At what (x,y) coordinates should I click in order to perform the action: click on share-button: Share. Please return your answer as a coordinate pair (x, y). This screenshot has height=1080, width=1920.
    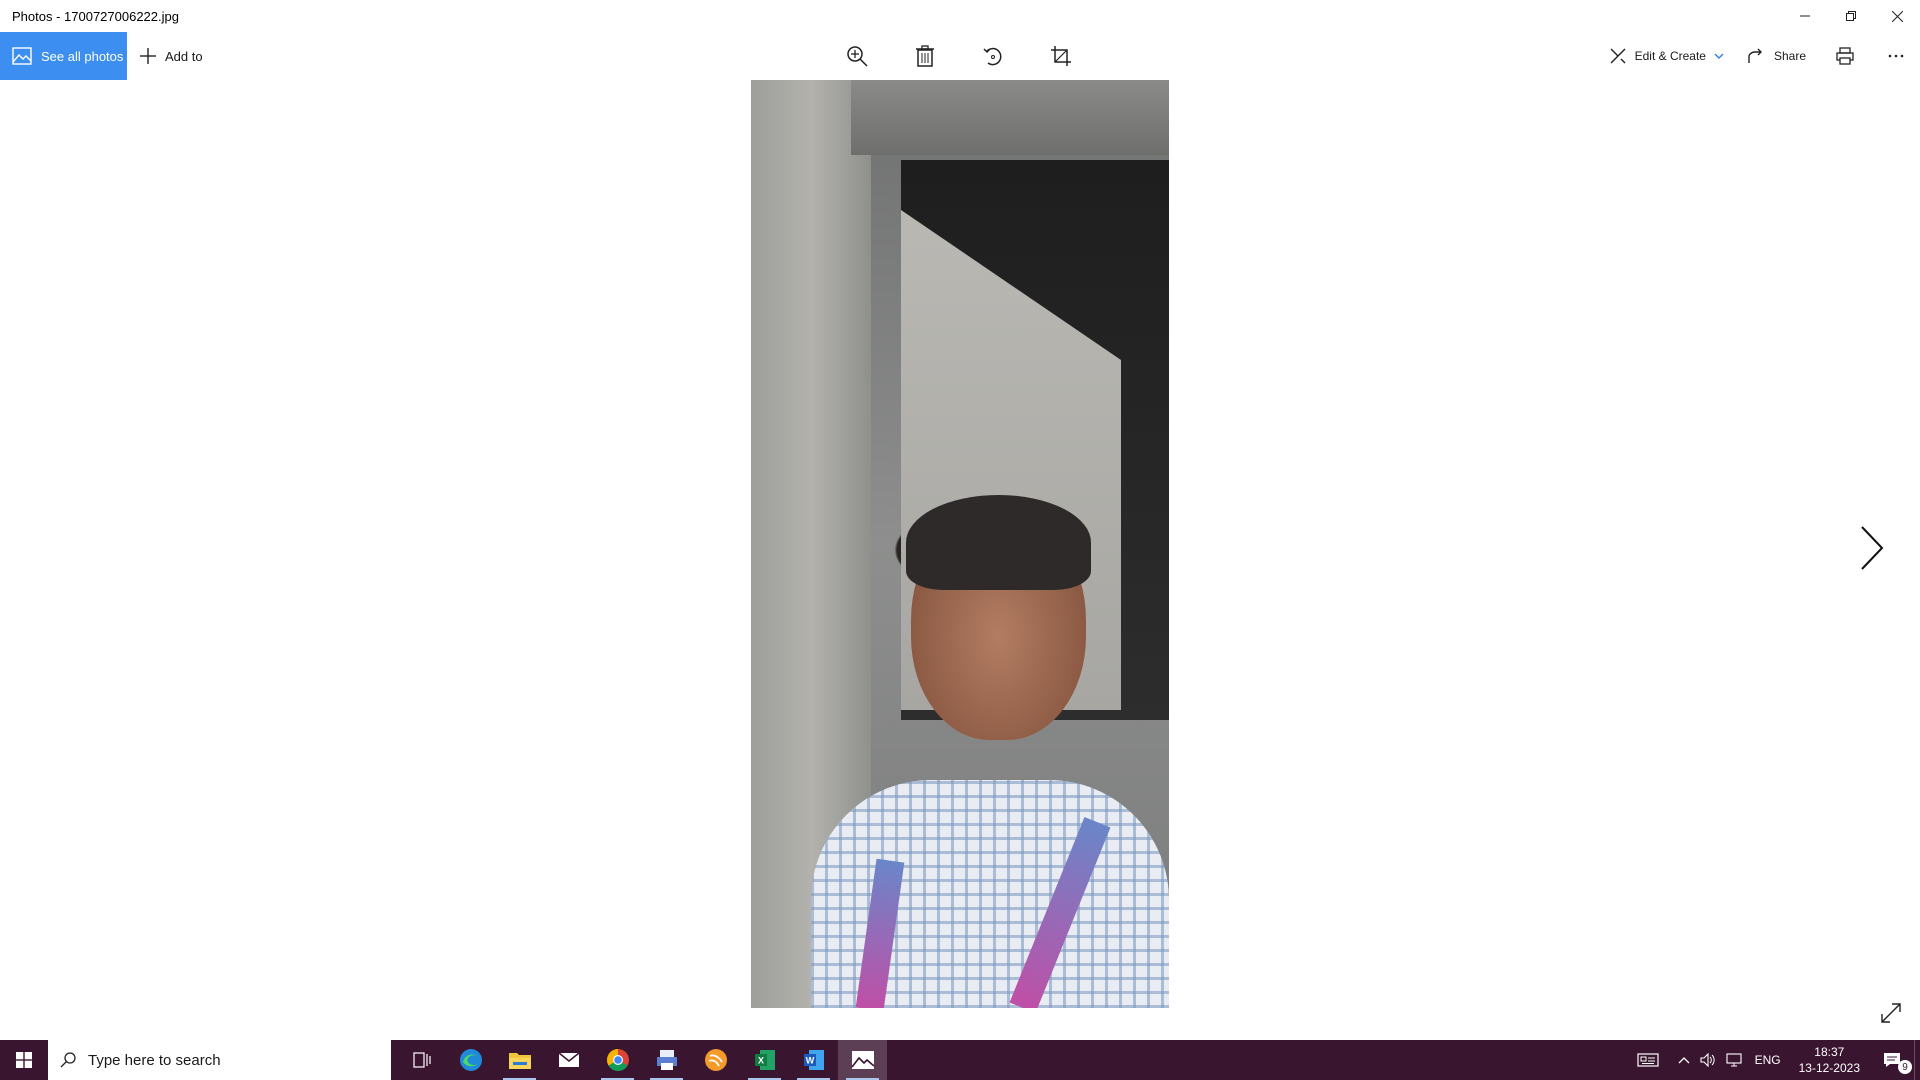
    Looking at the image, I should click on (1777, 56).